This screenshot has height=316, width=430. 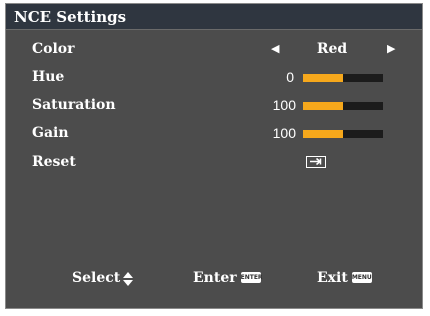 What do you see at coordinates (74, 105) in the screenshot?
I see `saturation-label: Saturation` at bounding box center [74, 105].